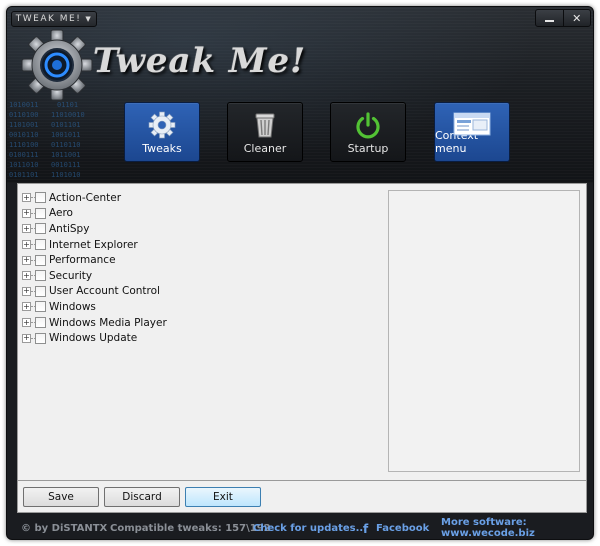 The height and width of the screenshot is (546, 600). I want to click on copyright-text: © by DiSTANTX, so click(64, 528).